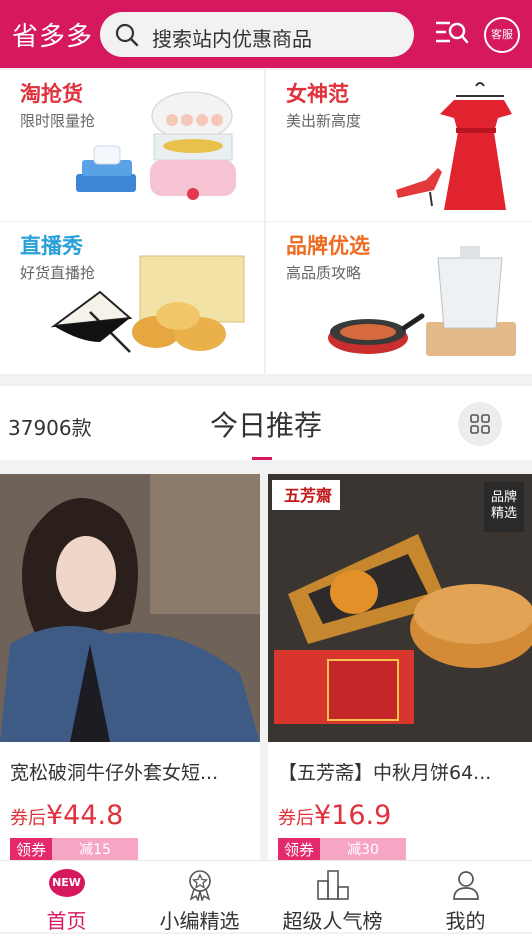 The height and width of the screenshot is (934, 532). Describe the element at coordinates (232, 39) in the screenshot. I see `search-placeholder: 搜索站内优惠商品` at that location.